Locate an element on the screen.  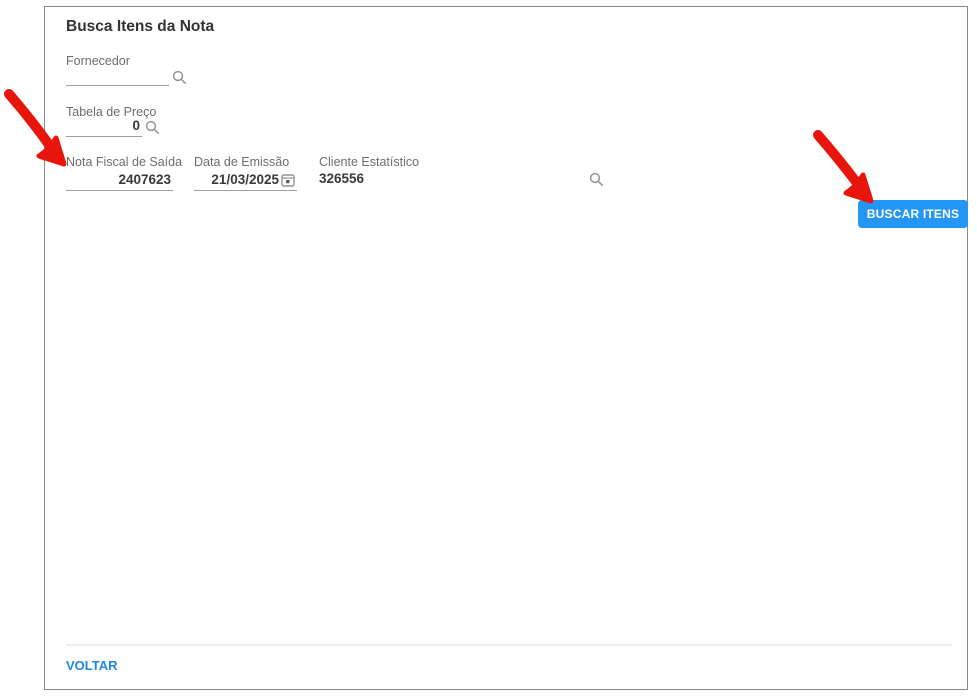
tabela-de-preco-field is located at coordinates (104, 126).